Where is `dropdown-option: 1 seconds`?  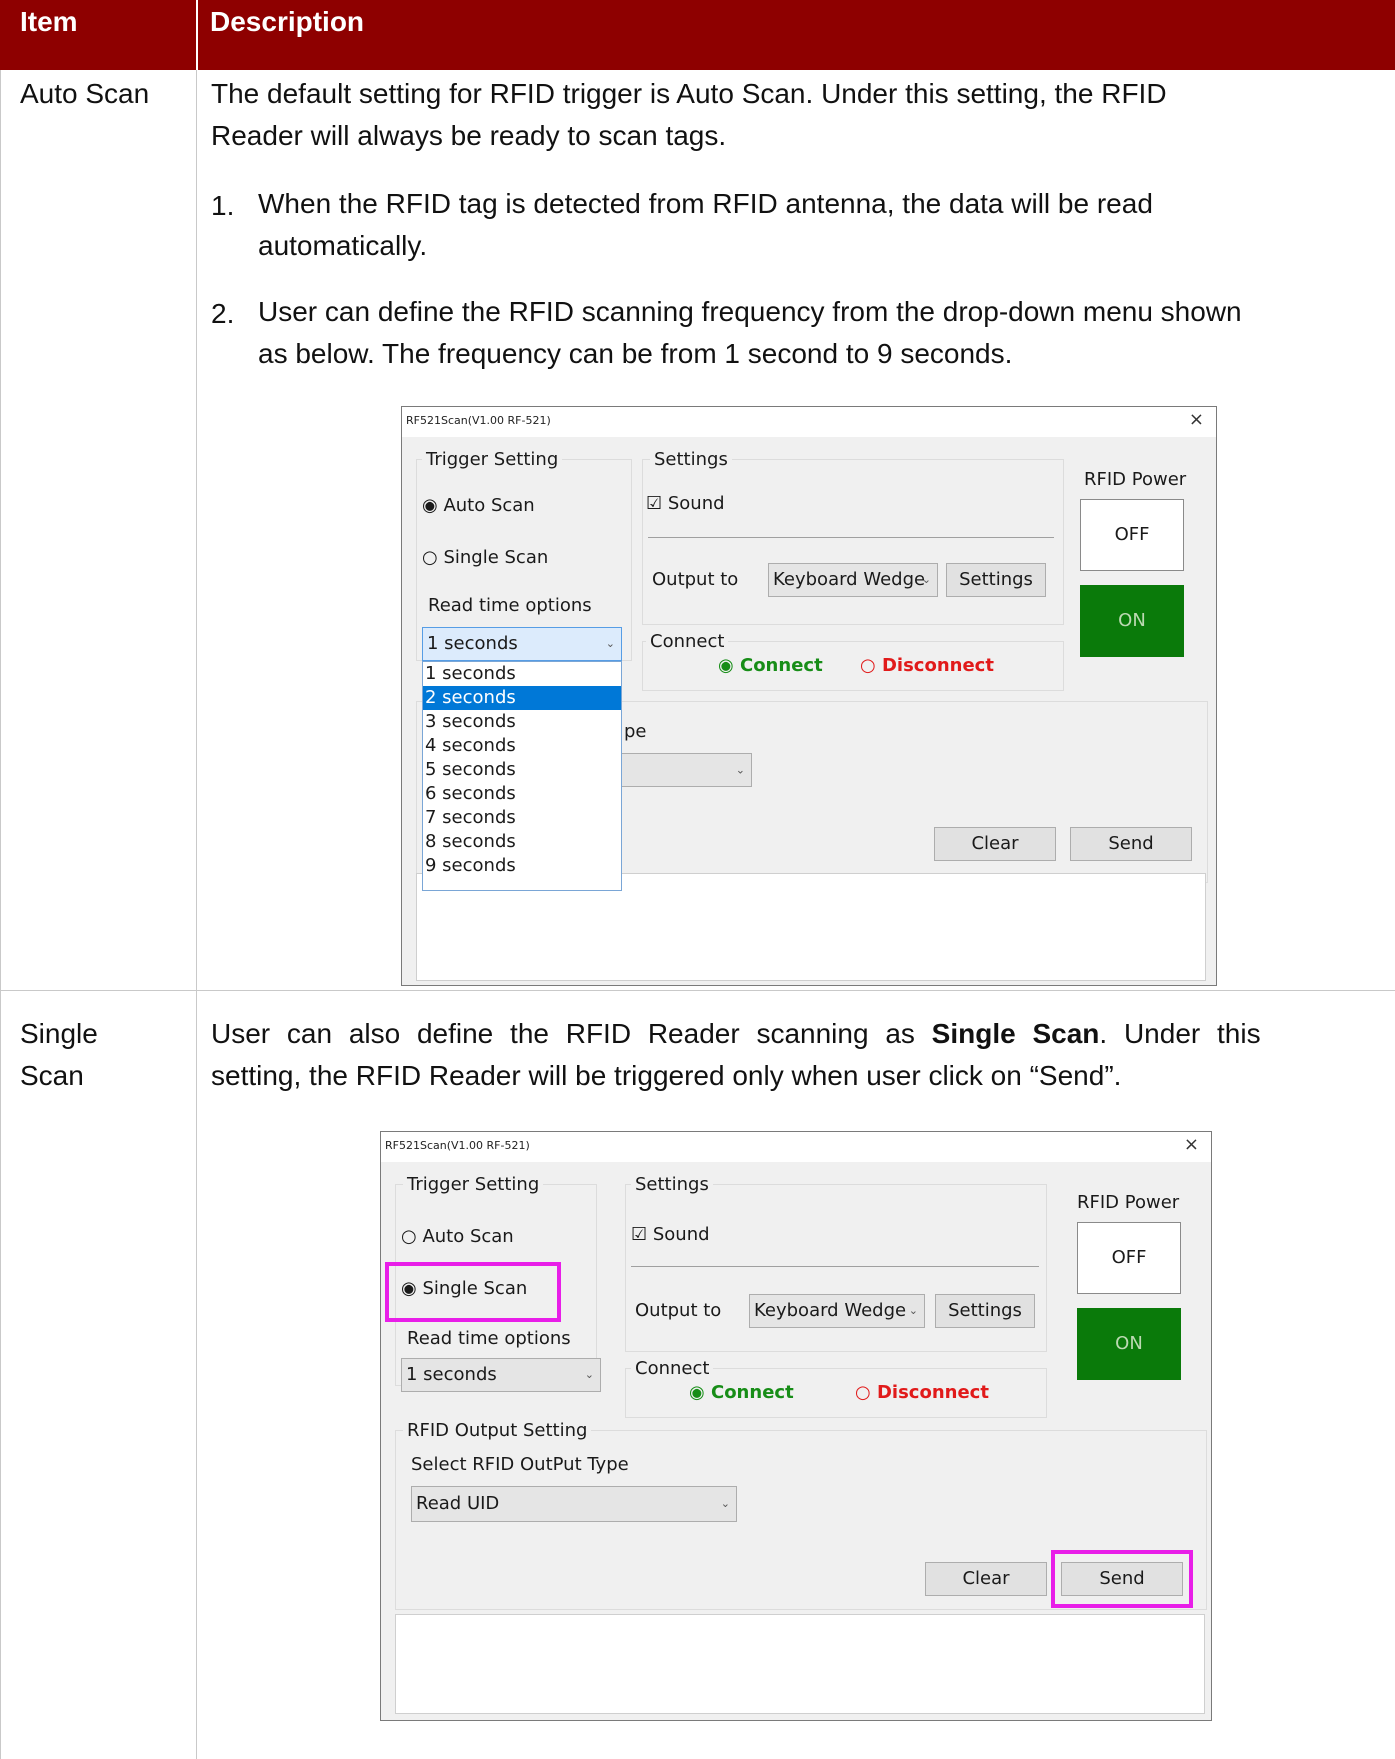
dropdown-option: 1 seconds is located at coordinates (522, 674).